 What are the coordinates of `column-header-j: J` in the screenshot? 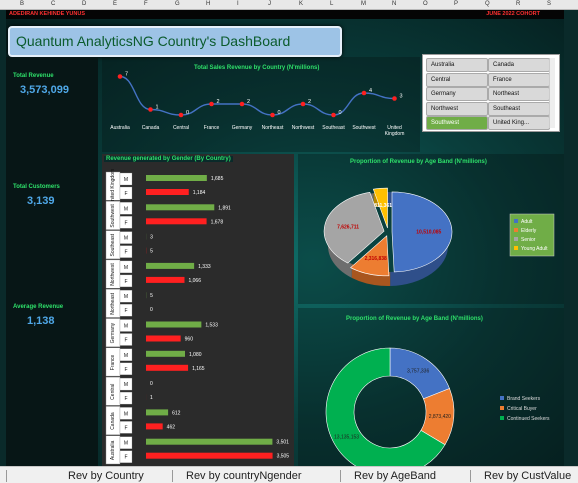 It's located at (269, 4).